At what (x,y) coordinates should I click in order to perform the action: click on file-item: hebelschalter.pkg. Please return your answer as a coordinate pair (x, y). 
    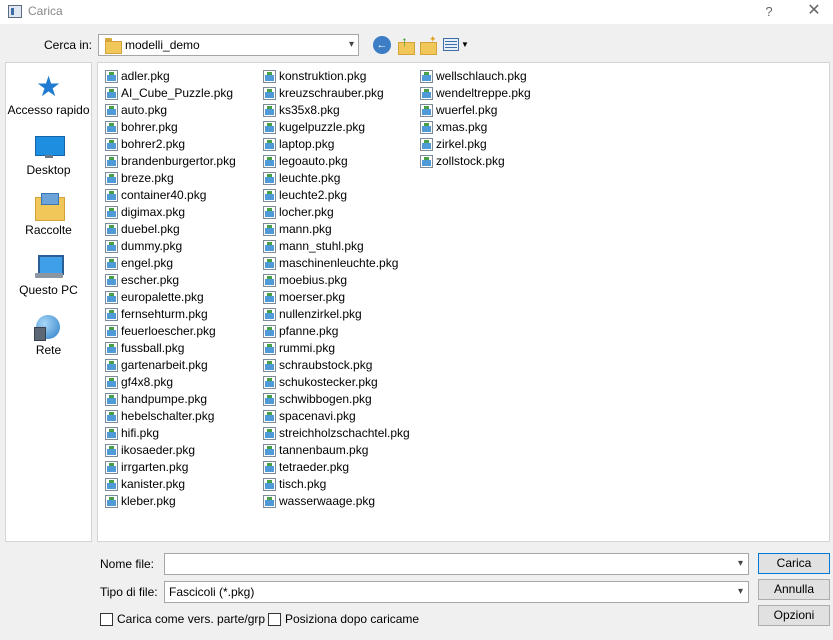
    Looking at the image, I should click on (169, 416).